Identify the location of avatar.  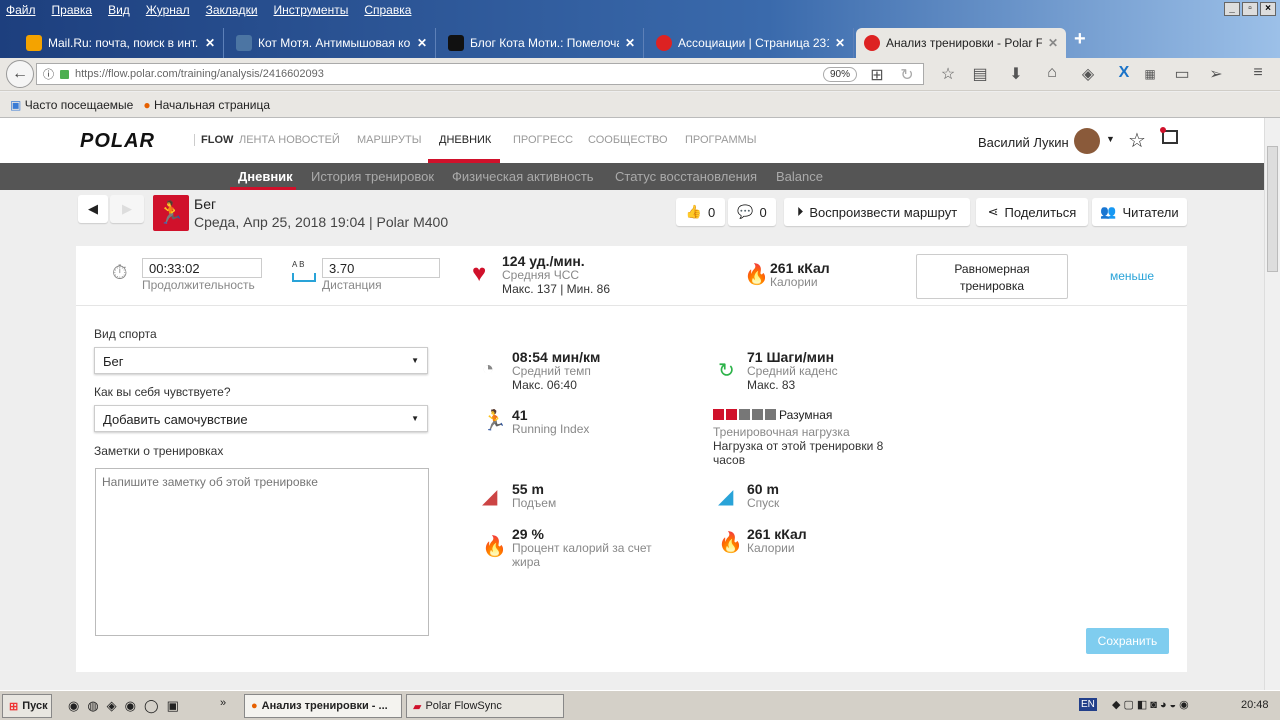
(1087, 141).